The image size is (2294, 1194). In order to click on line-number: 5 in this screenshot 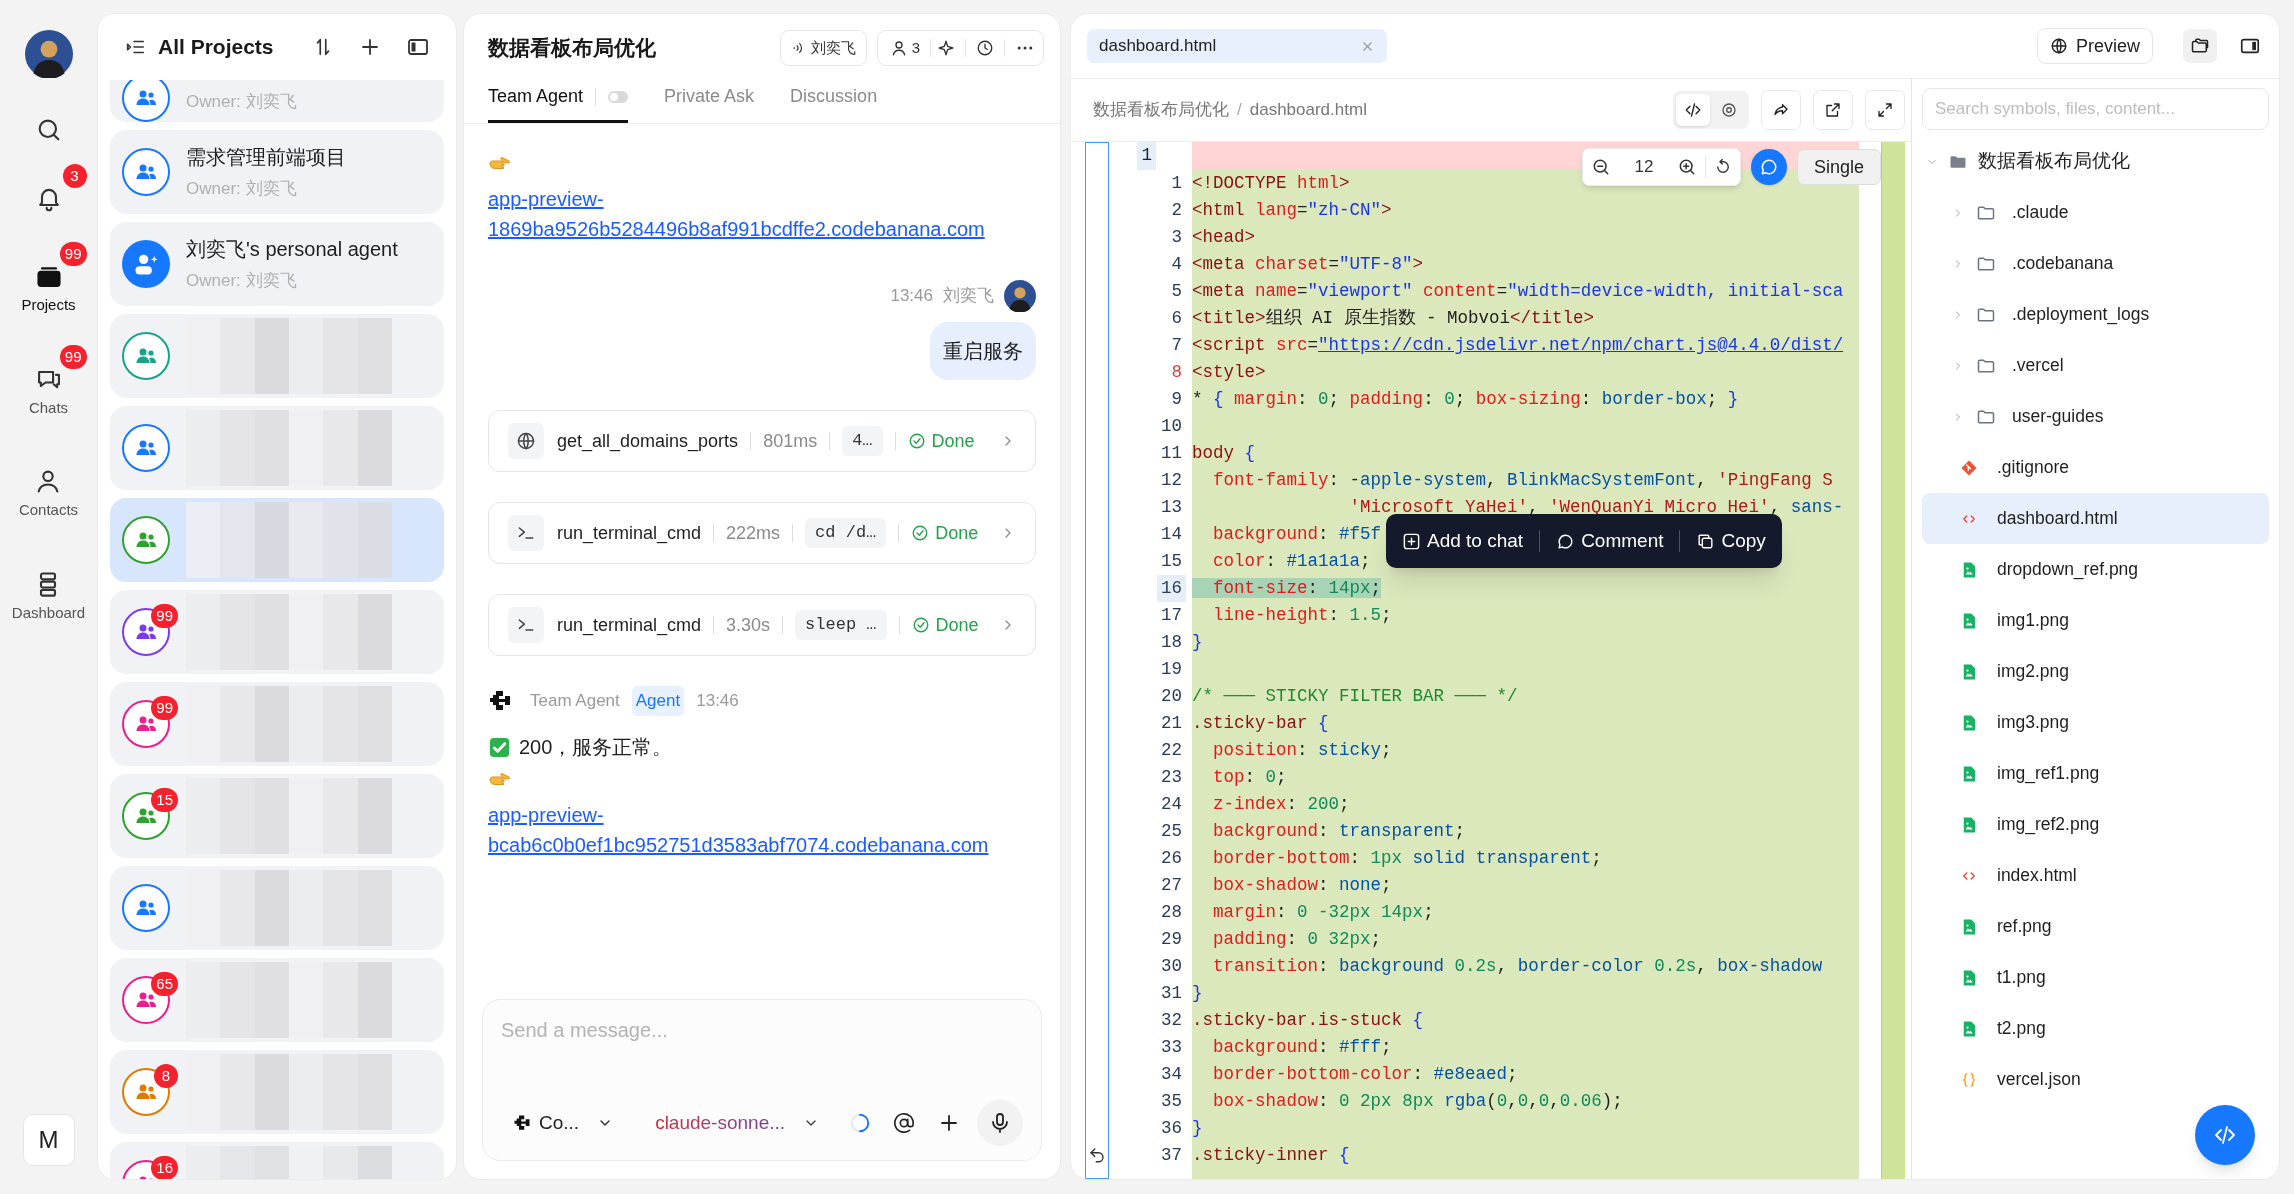, I will do `click(1176, 291)`.